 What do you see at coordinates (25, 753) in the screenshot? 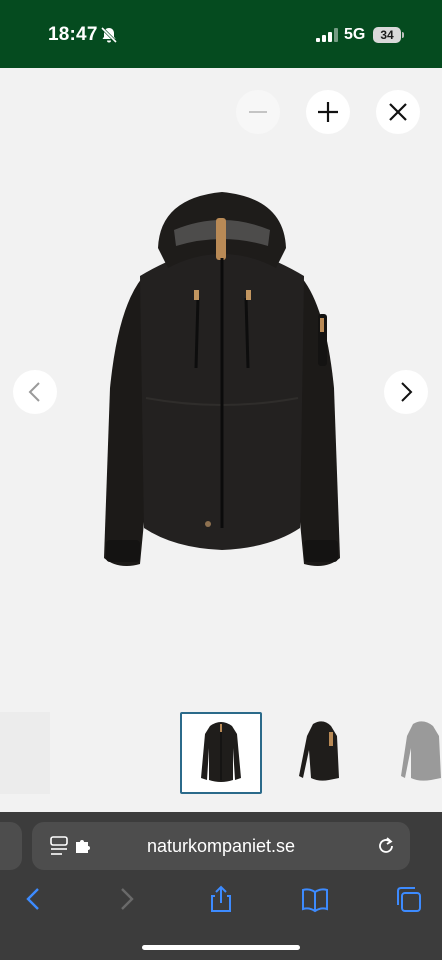
I see `thumbnail-partial` at bounding box center [25, 753].